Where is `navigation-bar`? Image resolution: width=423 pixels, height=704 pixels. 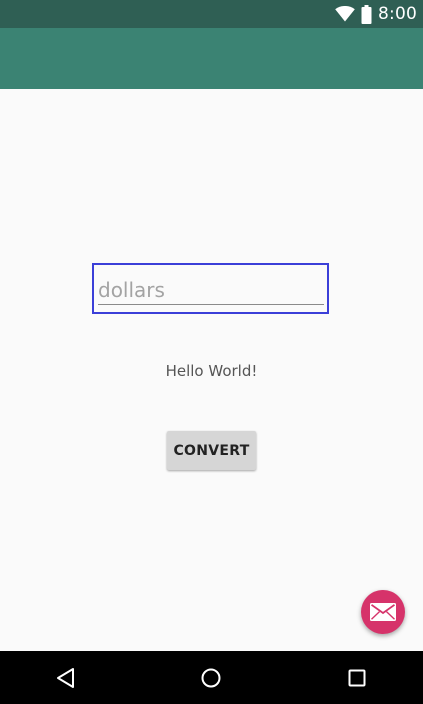
navigation-bar is located at coordinates (211, 677).